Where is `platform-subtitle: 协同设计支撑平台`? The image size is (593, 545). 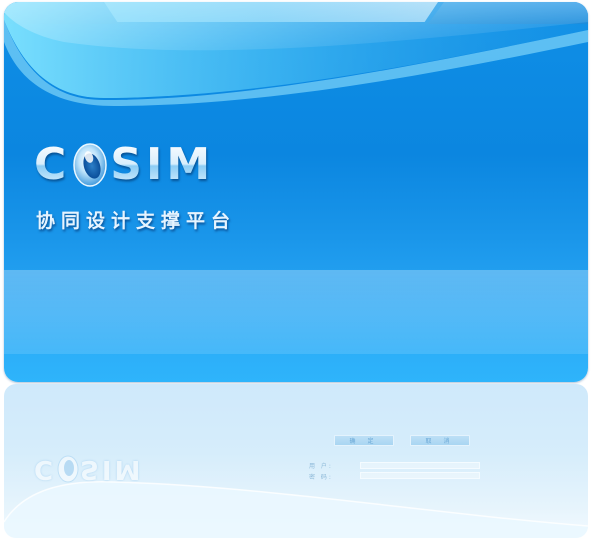 platform-subtitle: 协同设计支撑平台 is located at coordinates (136, 221).